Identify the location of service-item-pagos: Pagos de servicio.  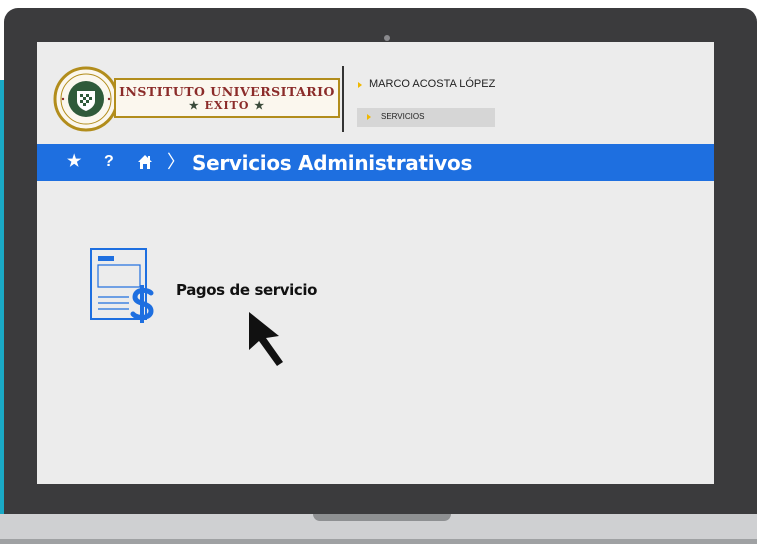
(209, 287).